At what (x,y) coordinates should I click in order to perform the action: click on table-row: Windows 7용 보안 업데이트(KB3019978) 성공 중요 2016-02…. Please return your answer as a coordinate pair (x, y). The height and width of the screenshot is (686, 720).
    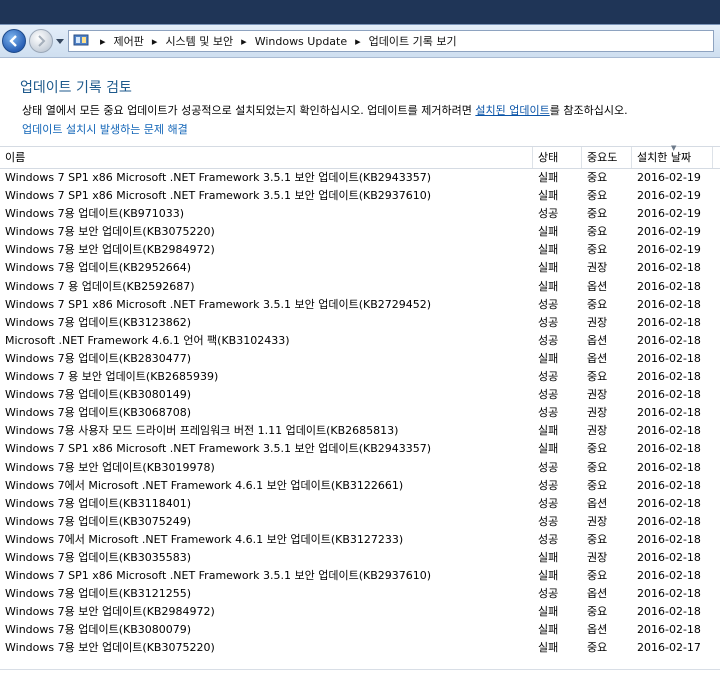
    Looking at the image, I should click on (360, 468).